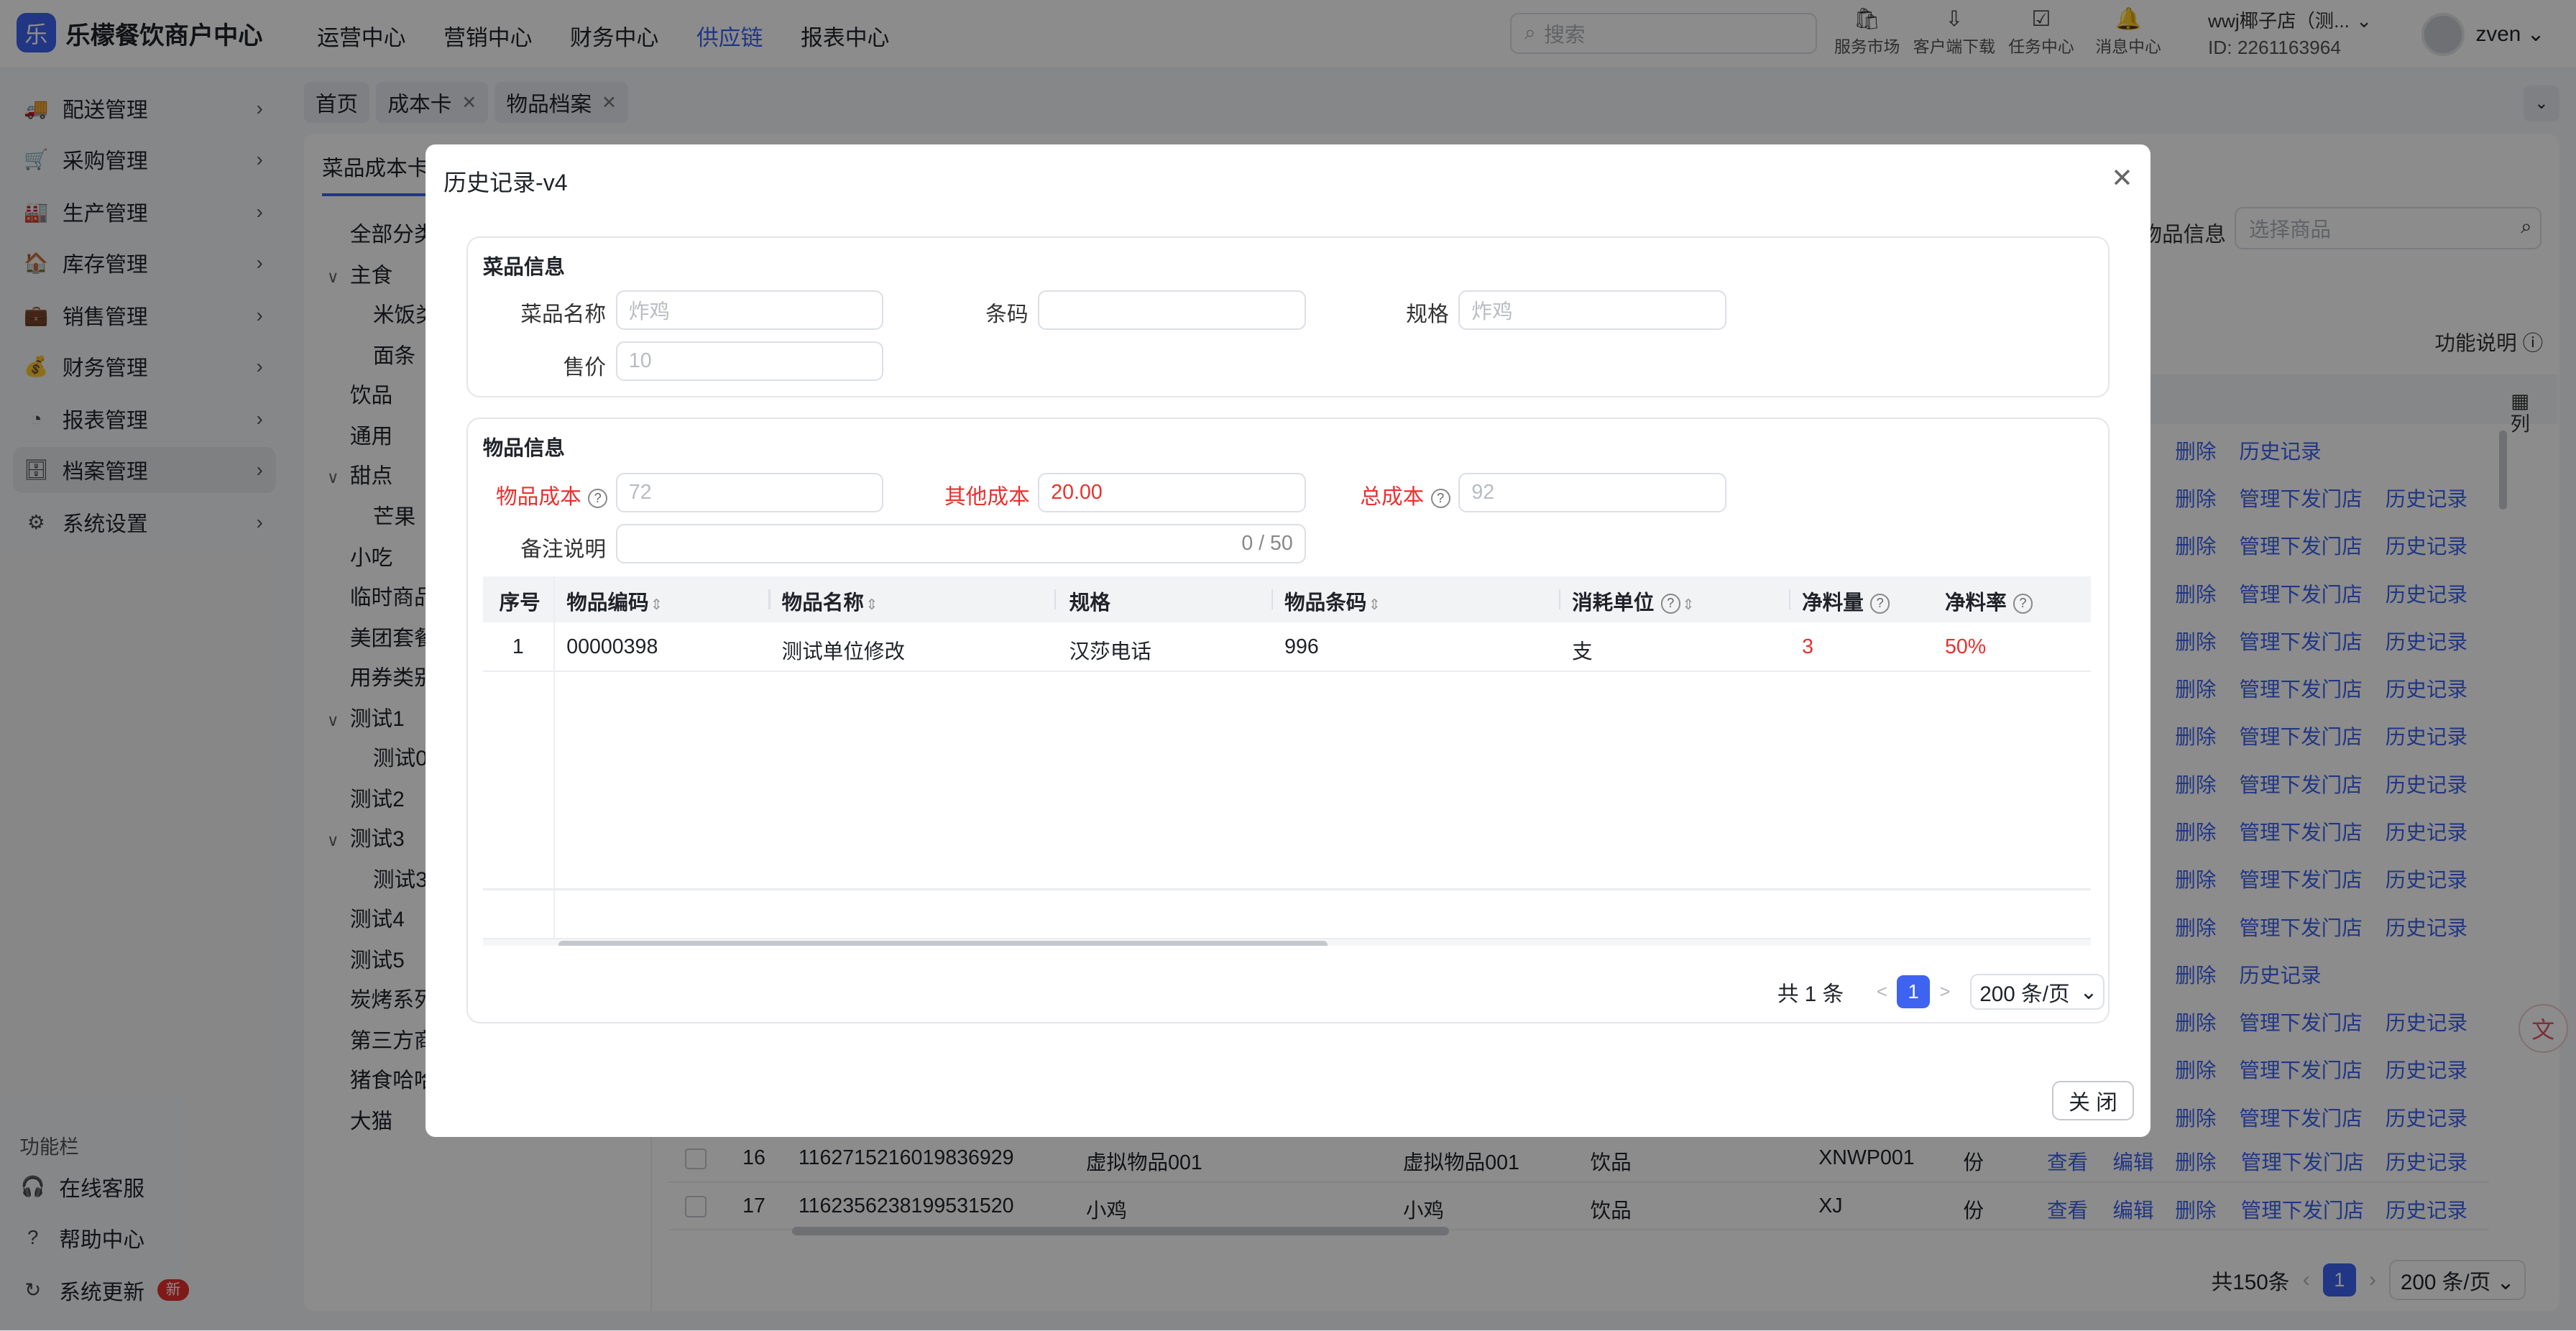 This screenshot has width=2576, height=1331. What do you see at coordinates (1945, 992) in the screenshot?
I see `next-page-icon: >` at bounding box center [1945, 992].